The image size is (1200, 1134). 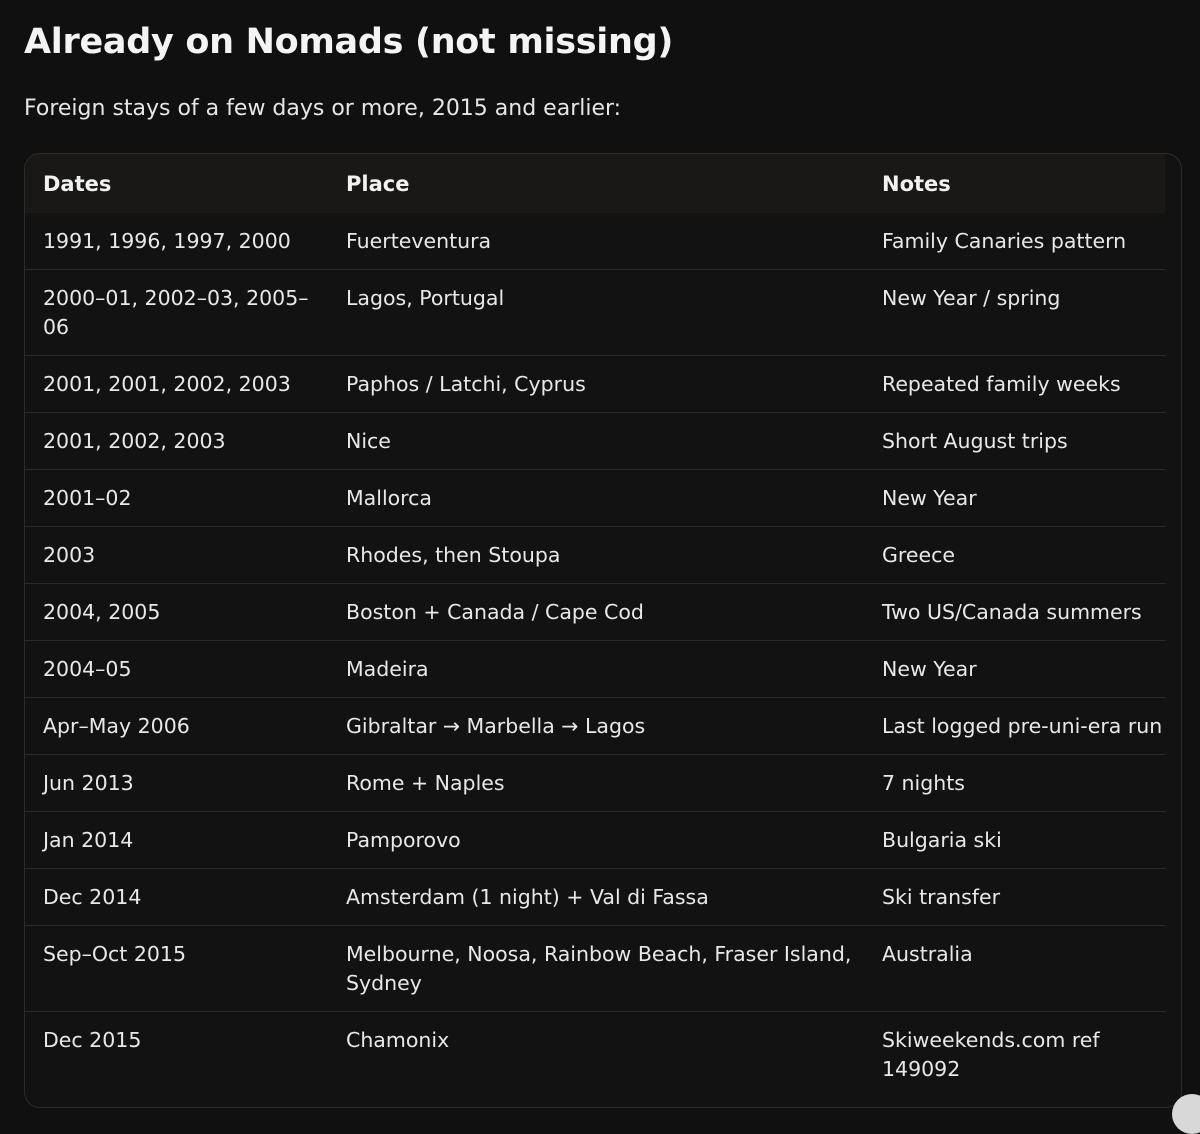 What do you see at coordinates (176, 669) in the screenshot?
I see `cell-dates: 2004–05` at bounding box center [176, 669].